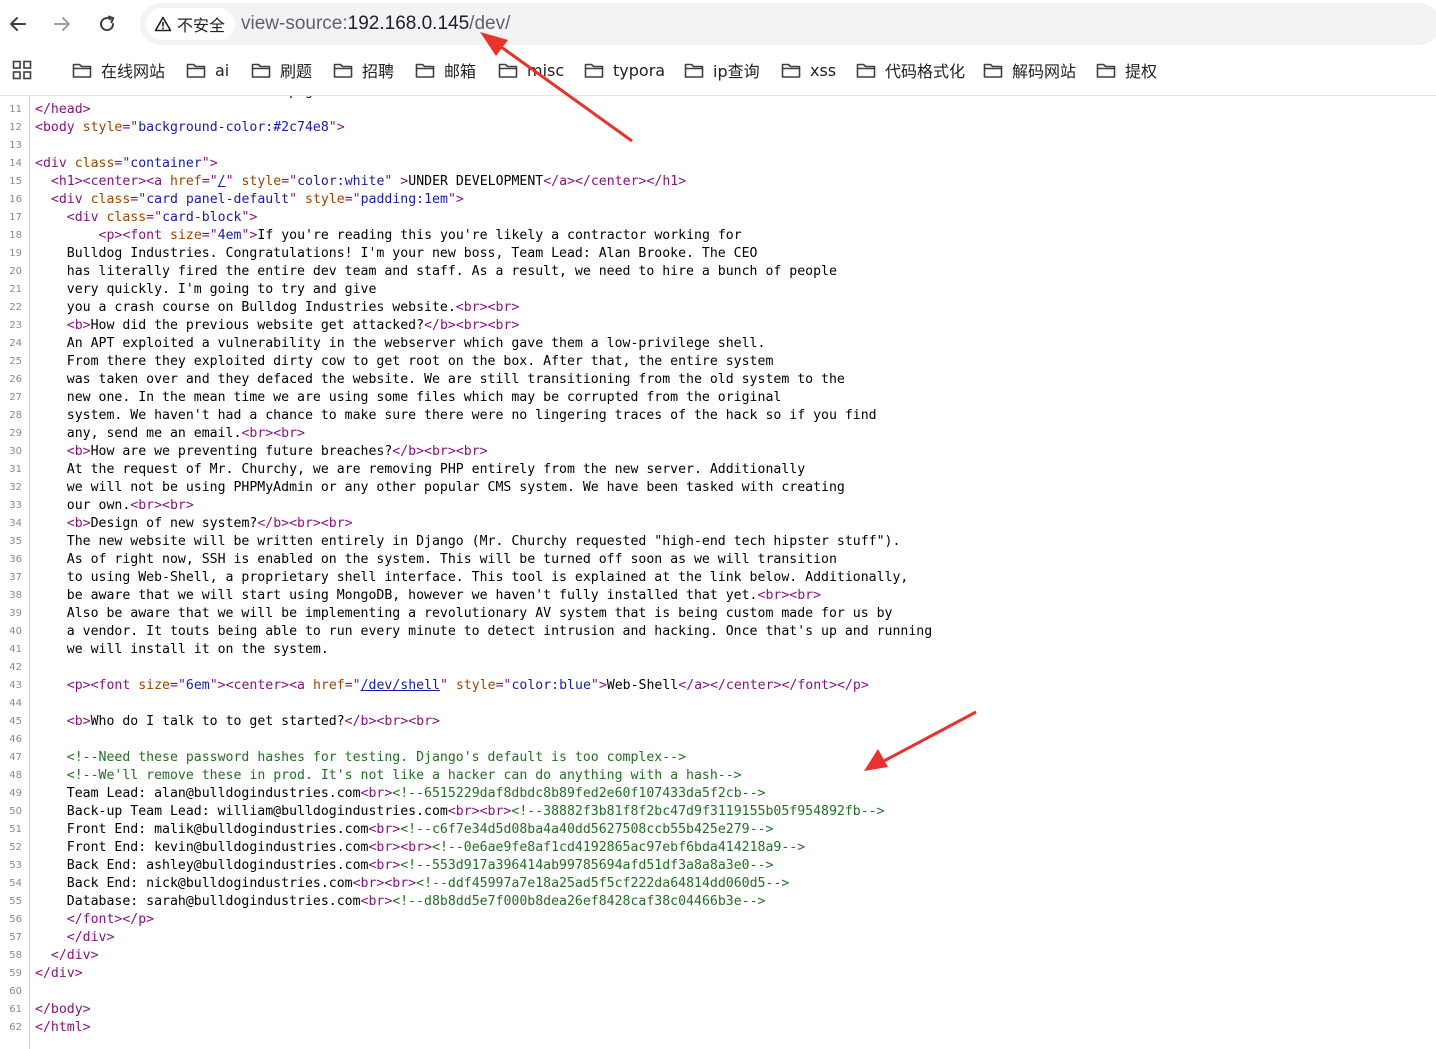  What do you see at coordinates (138, 433) in the screenshot?
I see `text-content: any, send me an email.` at bounding box center [138, 433].